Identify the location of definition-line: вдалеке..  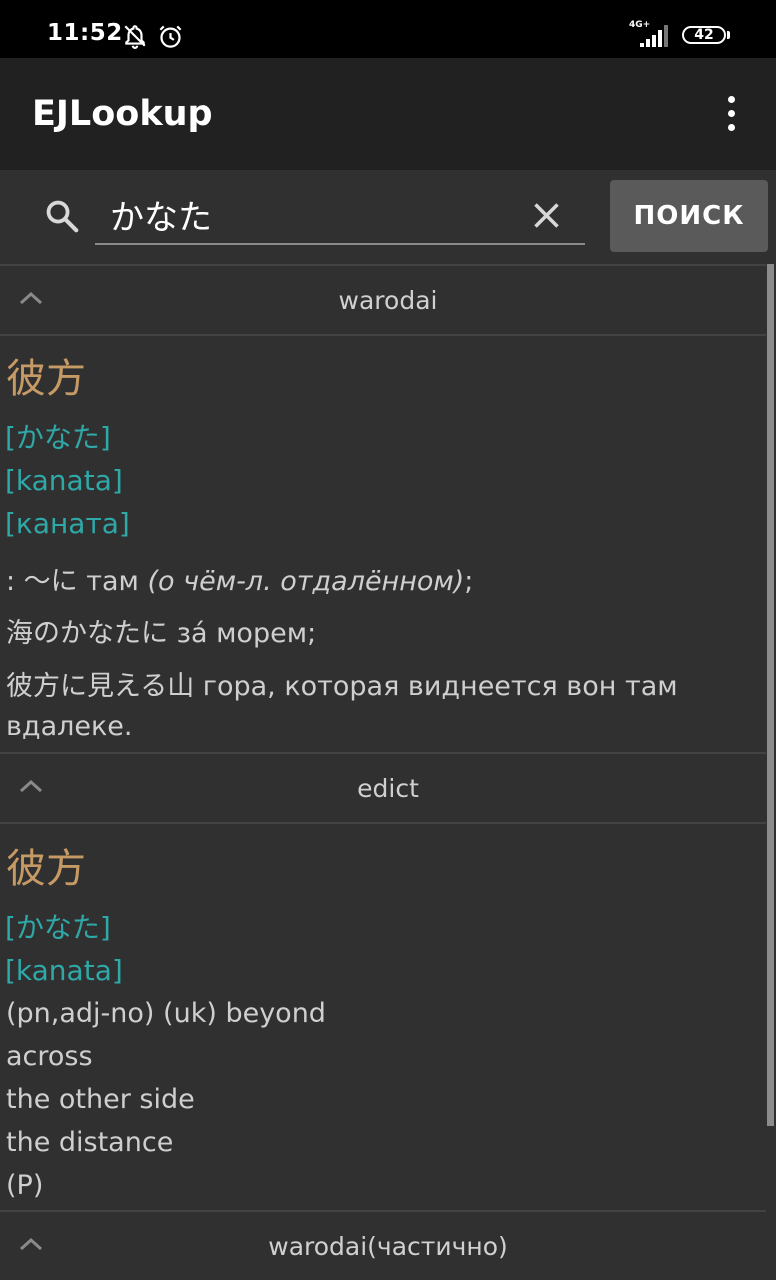
(69, 726).